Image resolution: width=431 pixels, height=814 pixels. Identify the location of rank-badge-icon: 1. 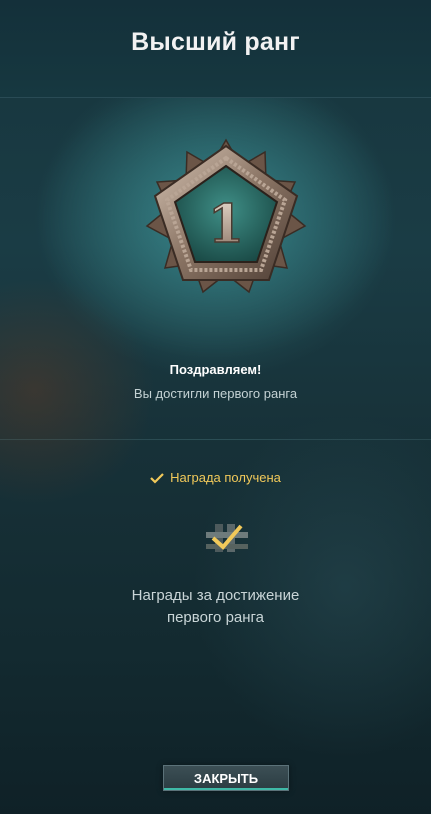
(226, 216).